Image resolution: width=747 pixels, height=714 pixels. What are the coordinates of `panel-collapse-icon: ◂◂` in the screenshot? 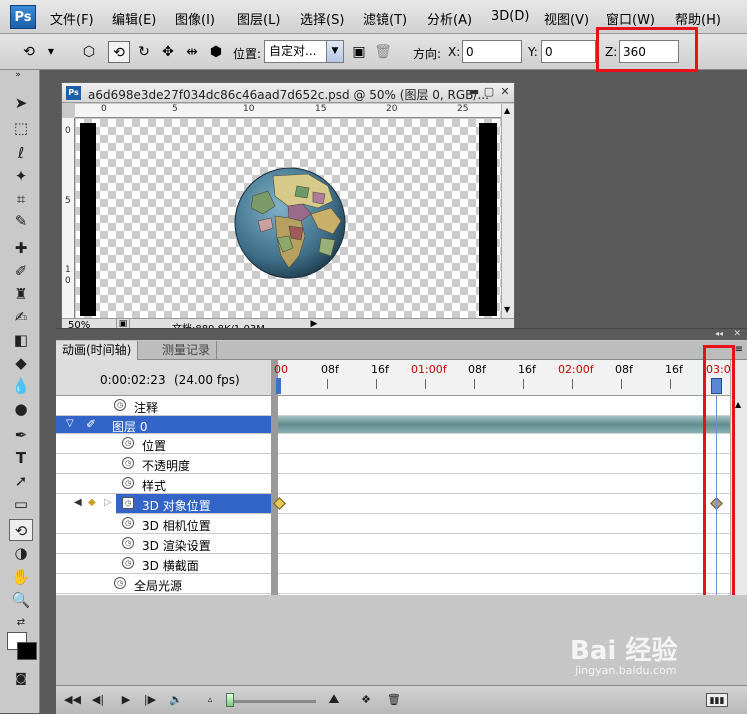 It's located at (719, 333).